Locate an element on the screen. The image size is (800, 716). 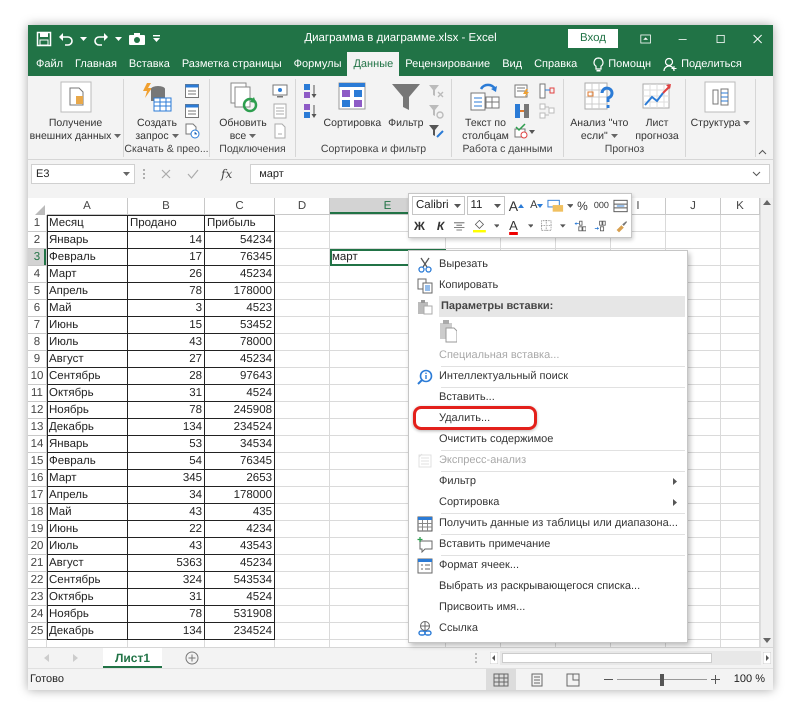
vertical-scrollbar is located at coordinates (766, 422).